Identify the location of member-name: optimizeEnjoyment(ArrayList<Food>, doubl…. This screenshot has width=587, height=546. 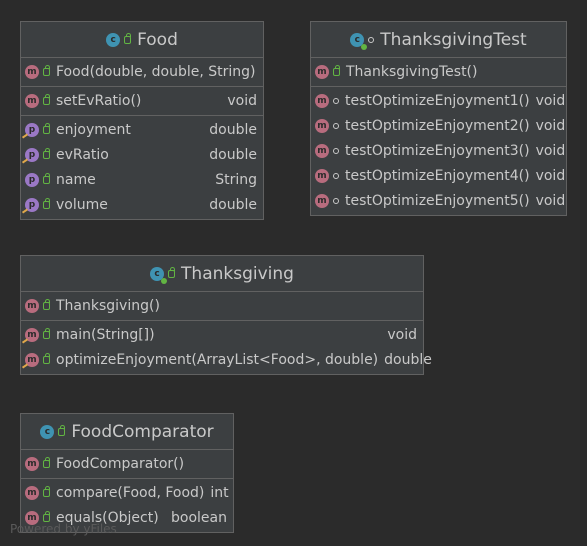
(217, 359).